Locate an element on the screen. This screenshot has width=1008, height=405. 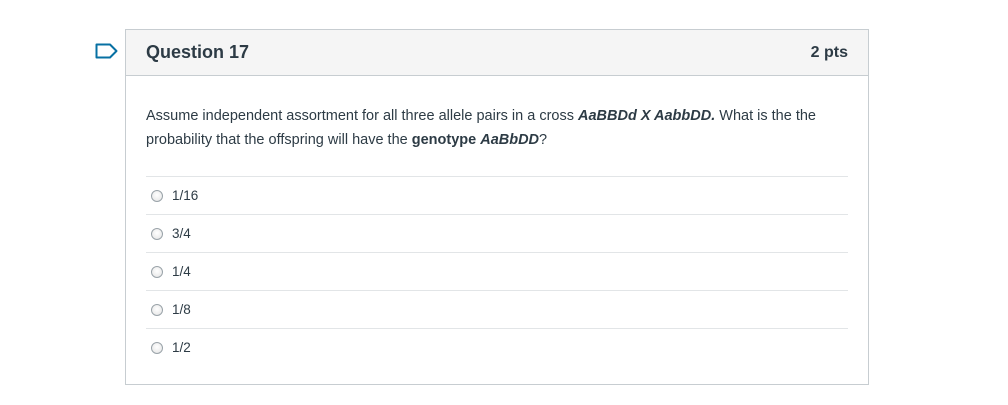
question-text-part3: ? is located at coordinates (543, 140).